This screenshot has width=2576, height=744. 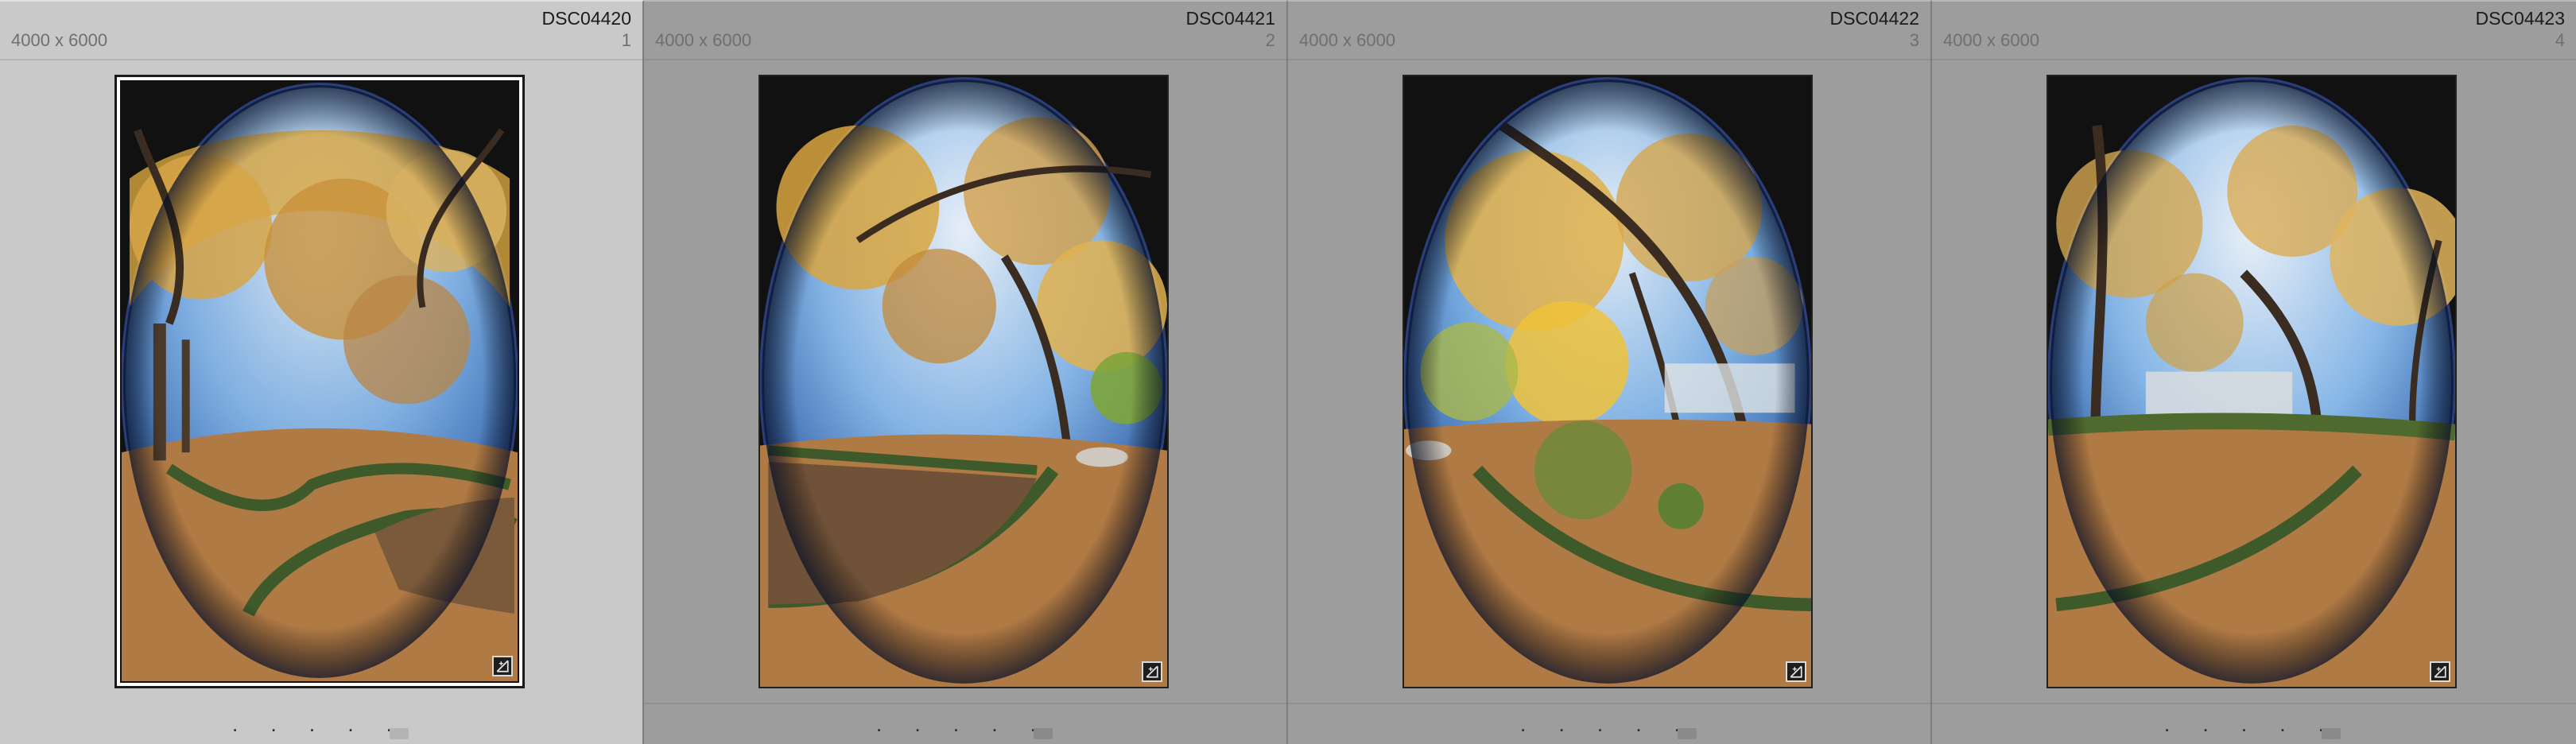 I want to click on filename-label: DSC04422, so click(x=1874, y=18).